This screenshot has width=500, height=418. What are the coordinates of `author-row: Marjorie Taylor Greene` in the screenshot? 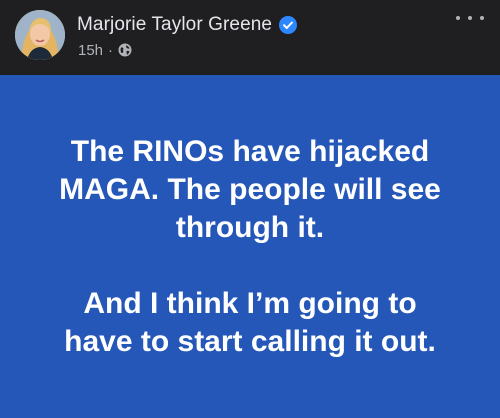 It's located at (187, 25).